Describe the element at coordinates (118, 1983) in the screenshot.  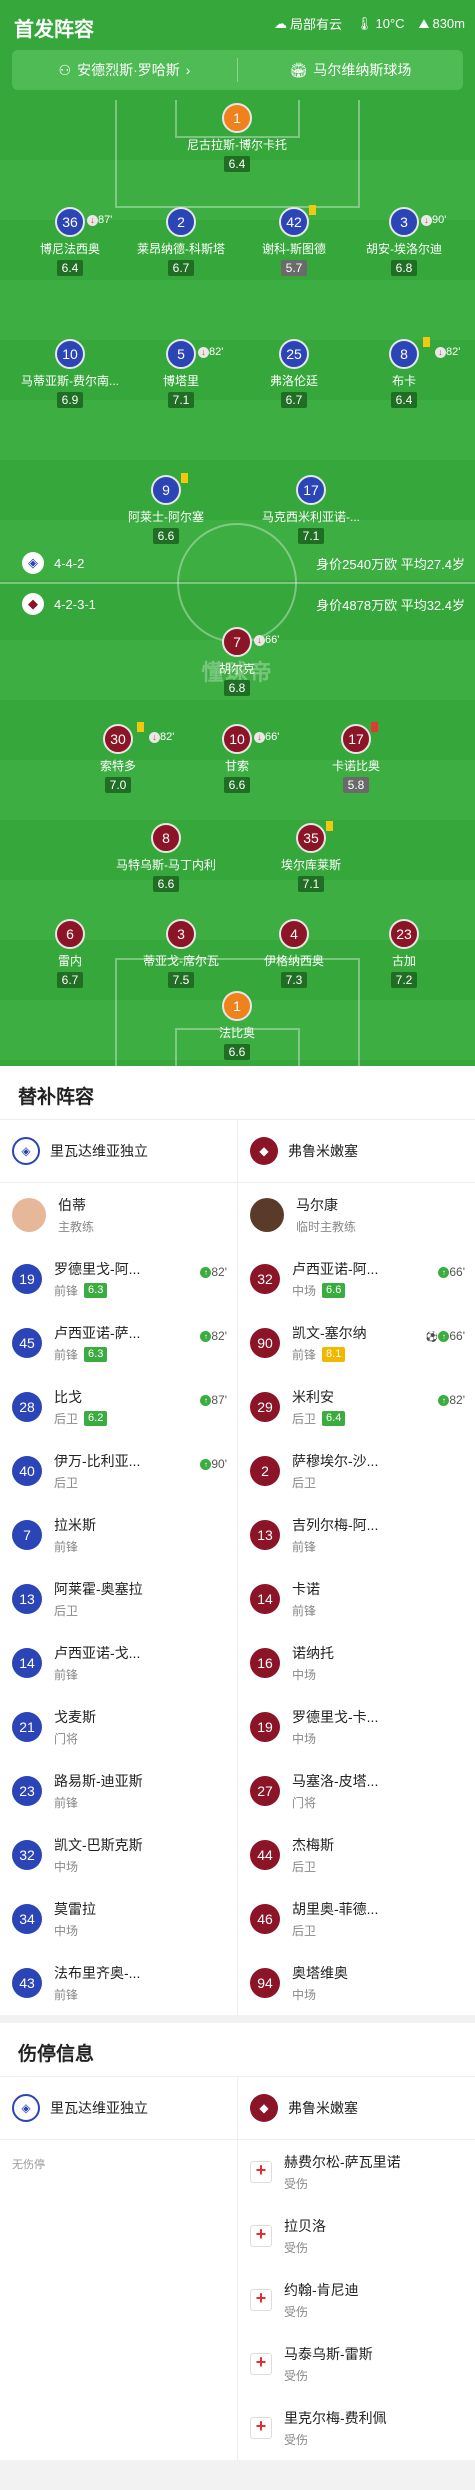
I see `sub-player-row: 43 法布里齐奥-... 前锋` at that location.